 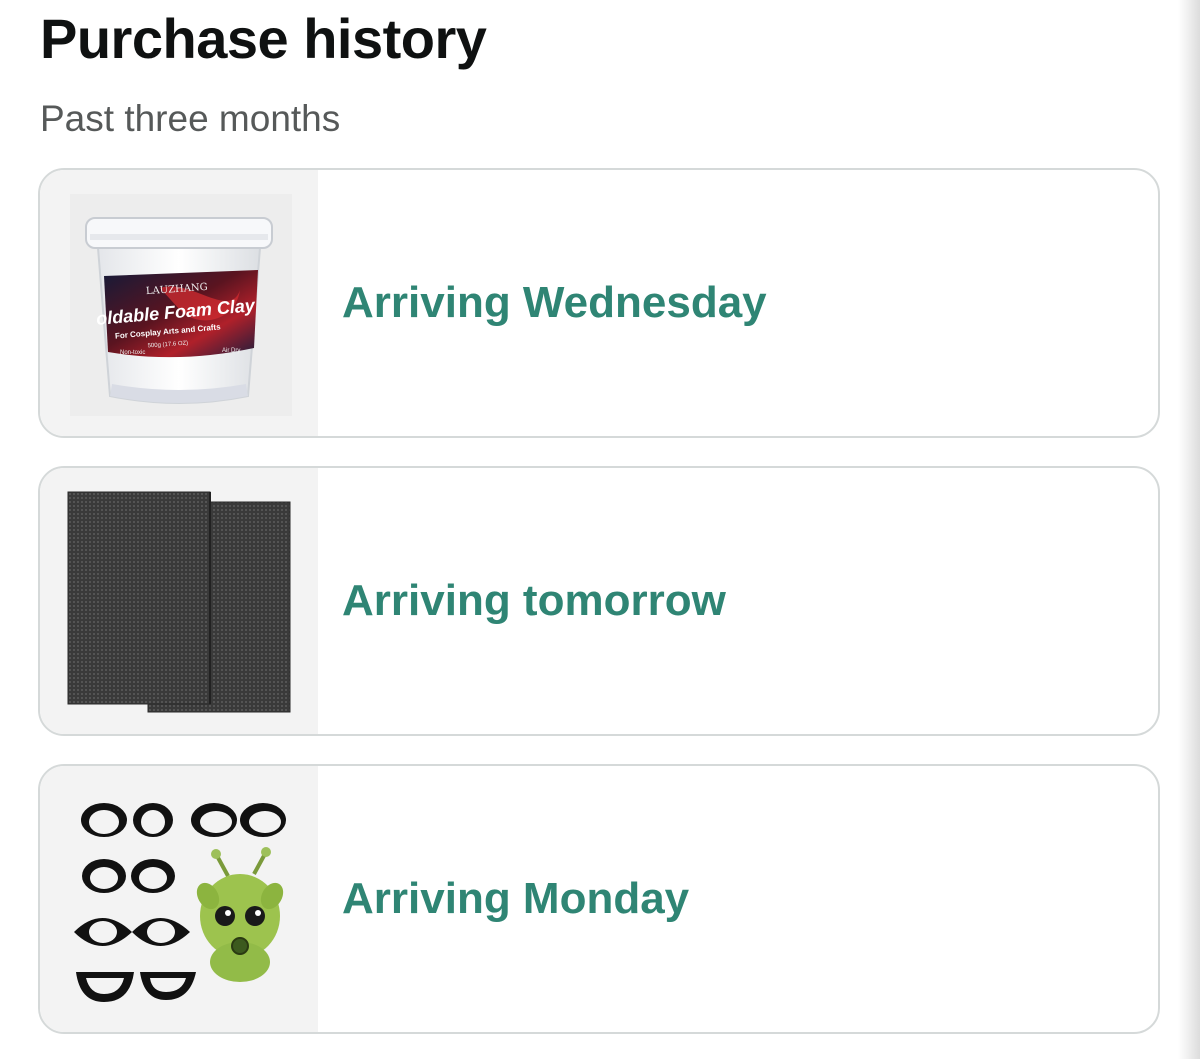 I want to click on page-subtitle: Past three months, so click(x=190, y=118).